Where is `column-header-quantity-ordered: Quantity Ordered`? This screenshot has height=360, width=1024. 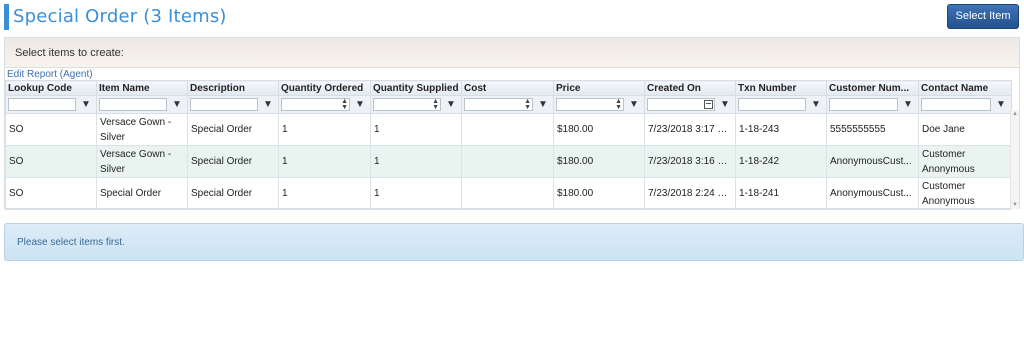 column-header-quantity-ordered: Quantity Ordered is located at coordinates (324, 88).